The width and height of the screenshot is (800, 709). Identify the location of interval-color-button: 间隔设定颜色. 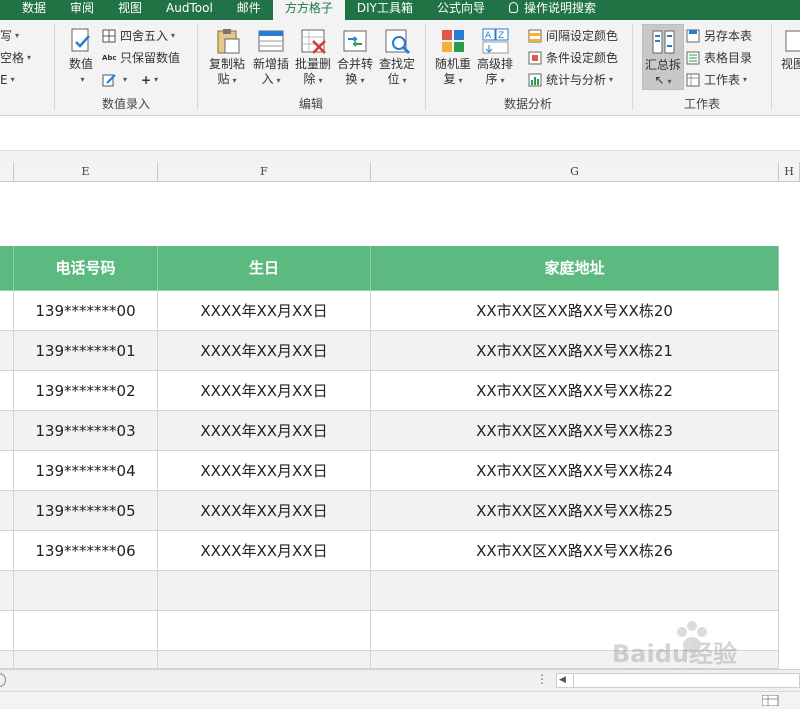
(573, 36).